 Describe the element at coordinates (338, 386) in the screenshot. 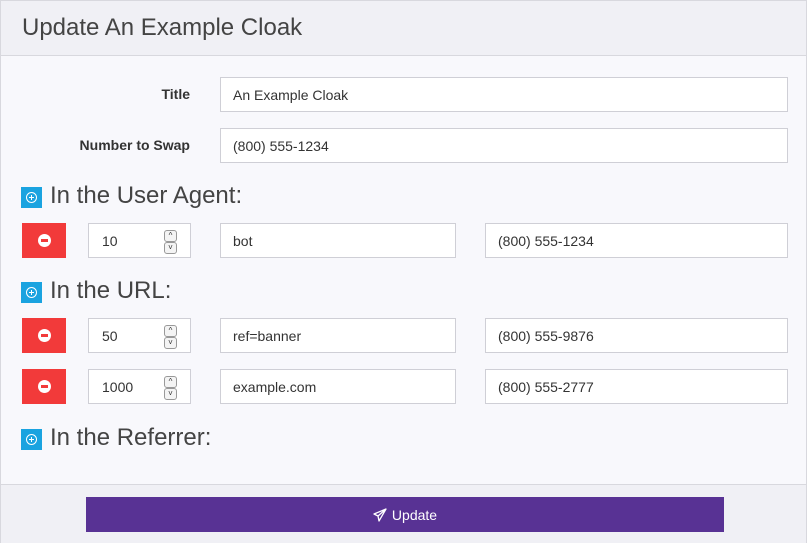

I see `match-input: example.com` at that location.